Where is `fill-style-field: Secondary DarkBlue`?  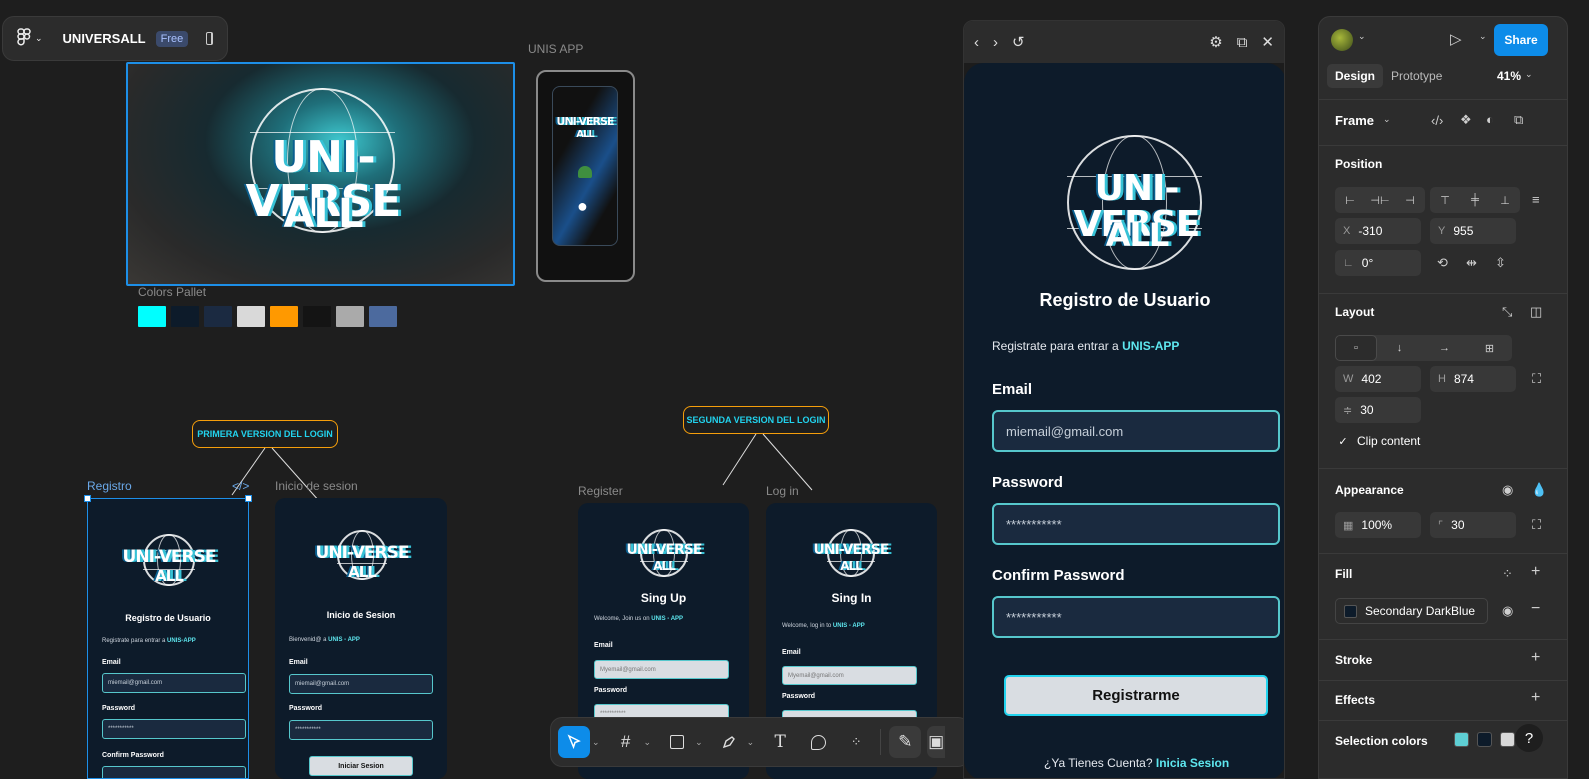
fill-style-field: Secondary DarkBlue is located at coordinates (1411, 611).